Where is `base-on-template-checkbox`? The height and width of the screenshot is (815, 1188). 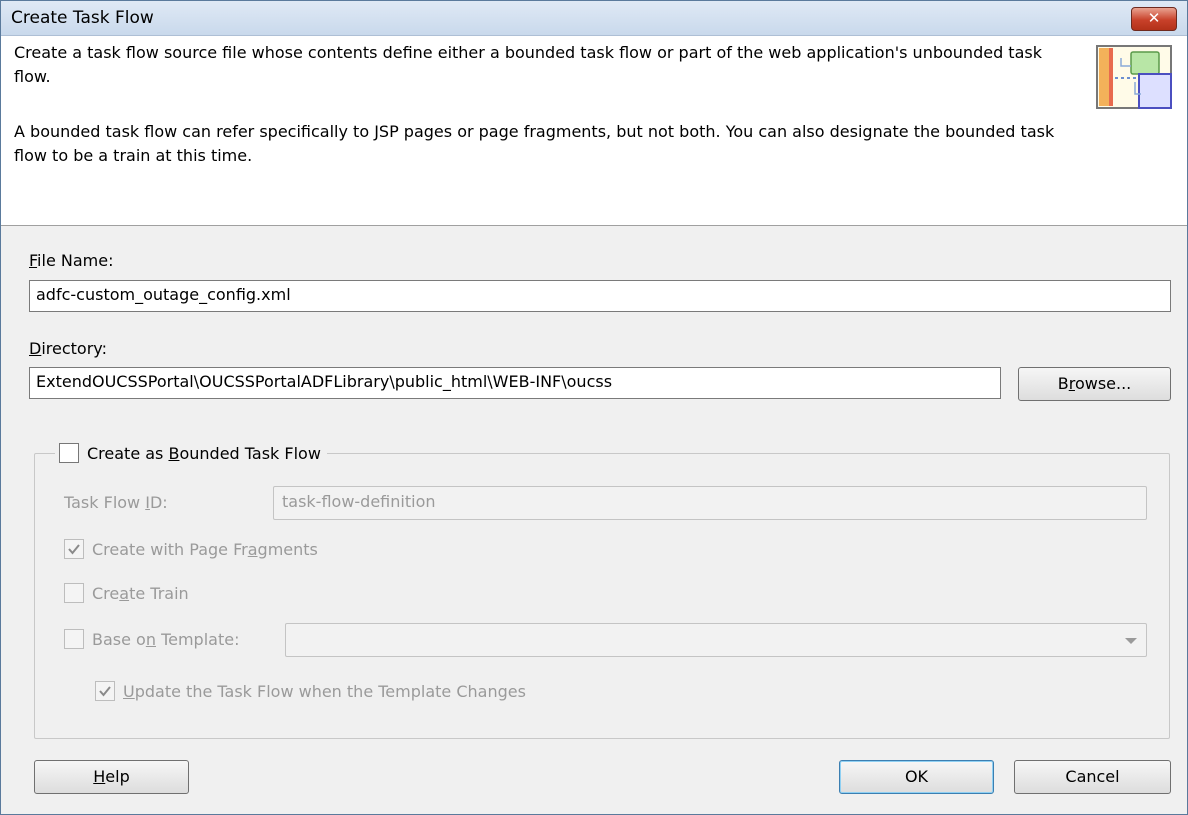 base-on-template-checkbox is located at coordinates (74, 639).